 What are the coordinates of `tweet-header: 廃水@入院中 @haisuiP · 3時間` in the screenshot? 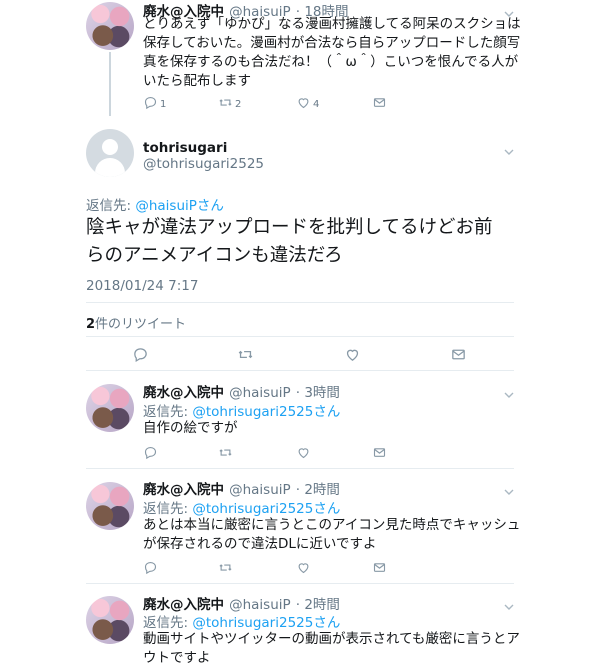 It's located at (241, 391).